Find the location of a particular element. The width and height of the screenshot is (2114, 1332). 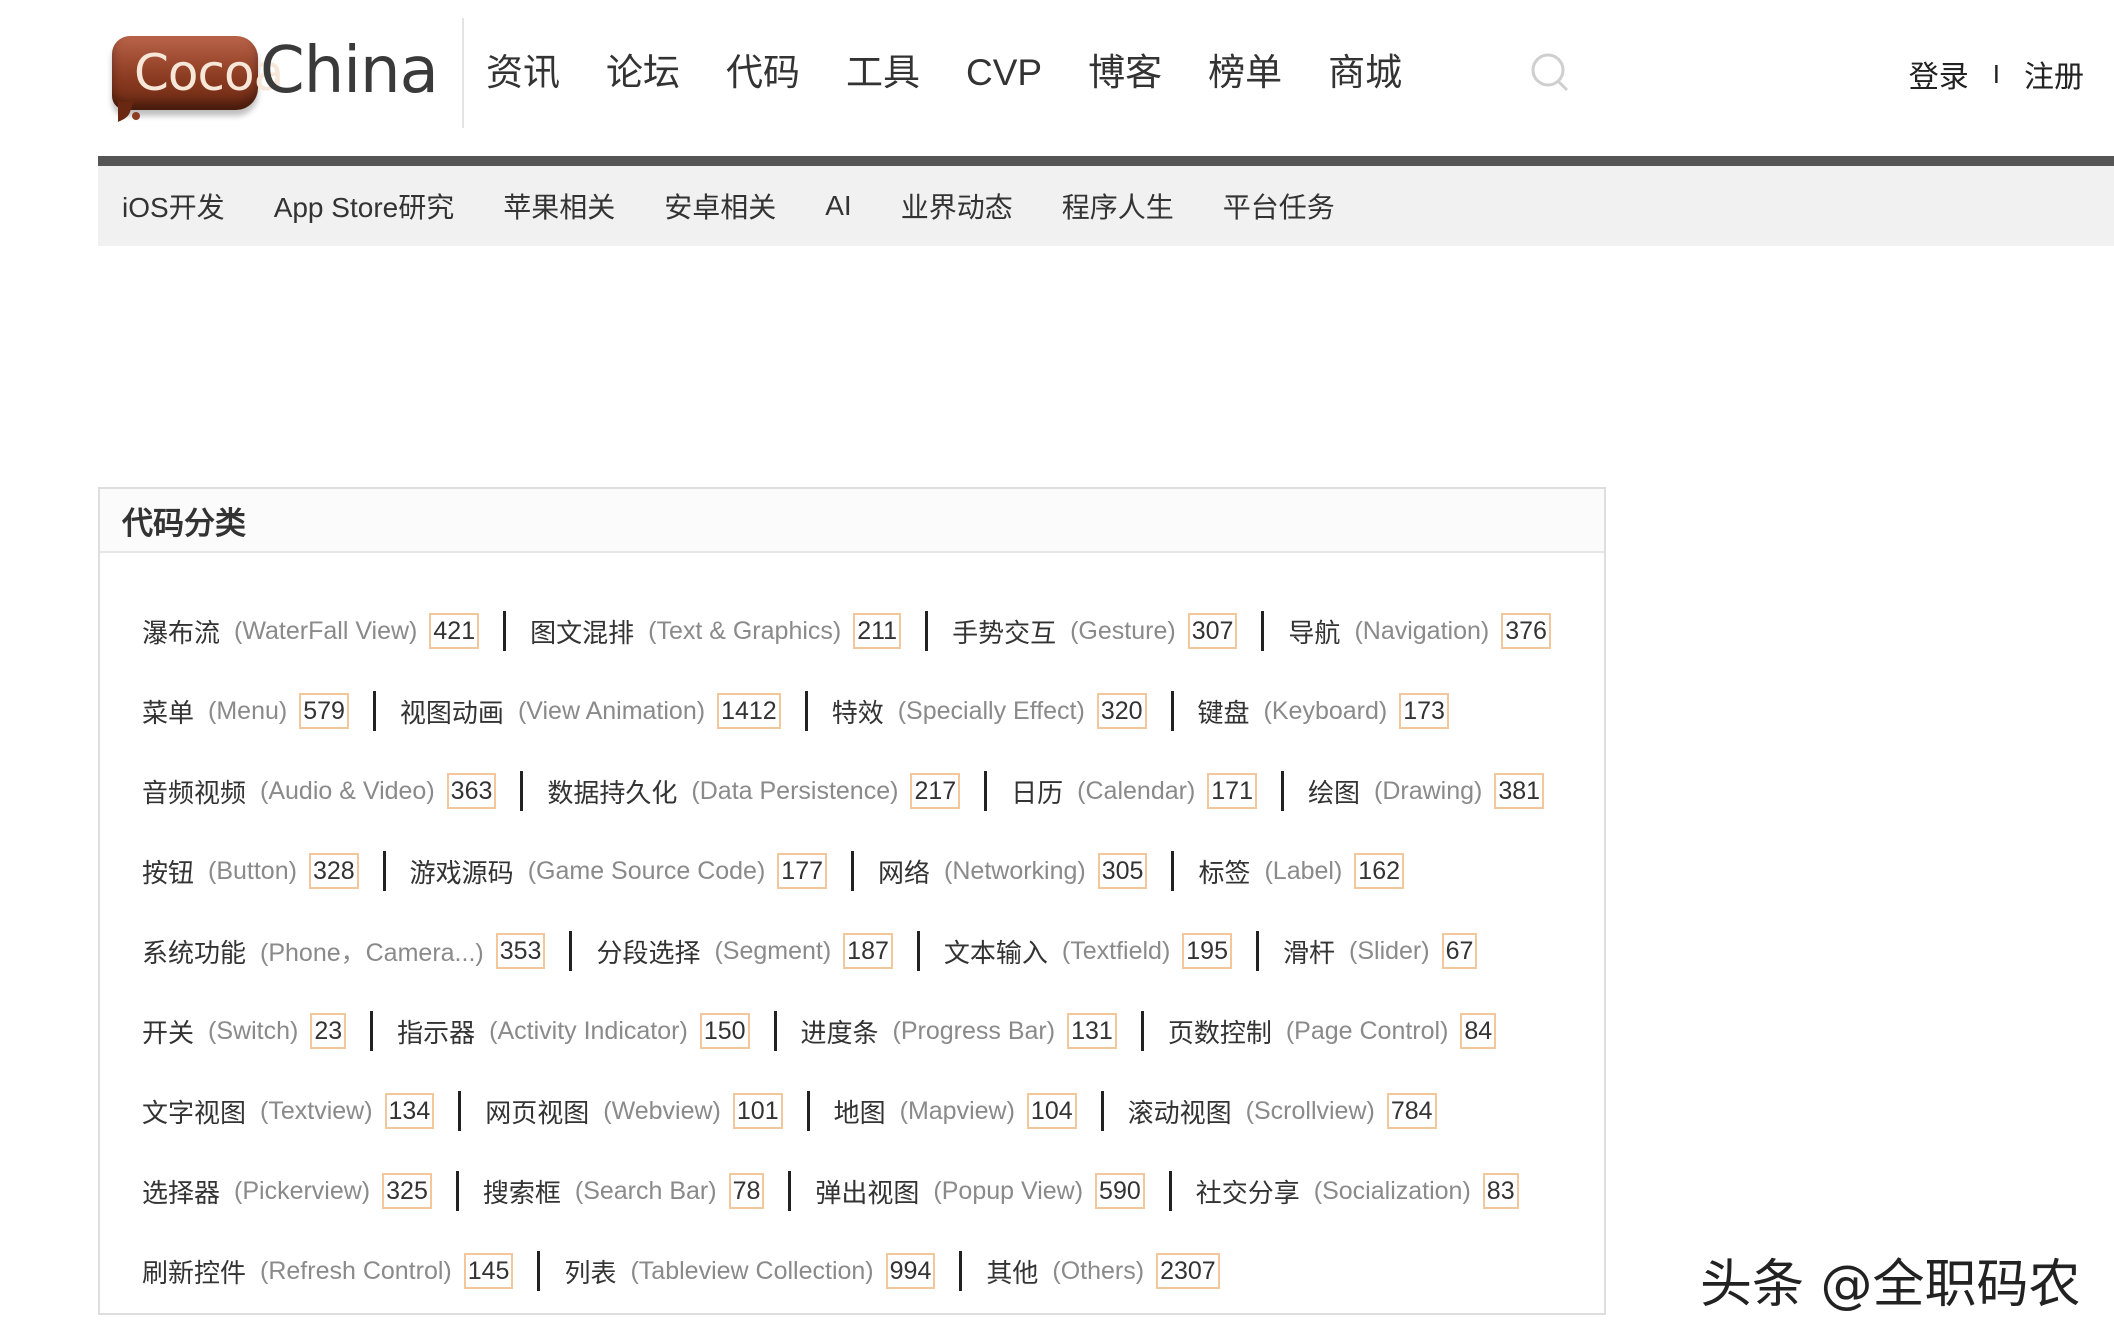

main-nav: 资讯 论坛 代码 工具 CVP 博客 榜单 商城 is located at coordinates (967, 73).